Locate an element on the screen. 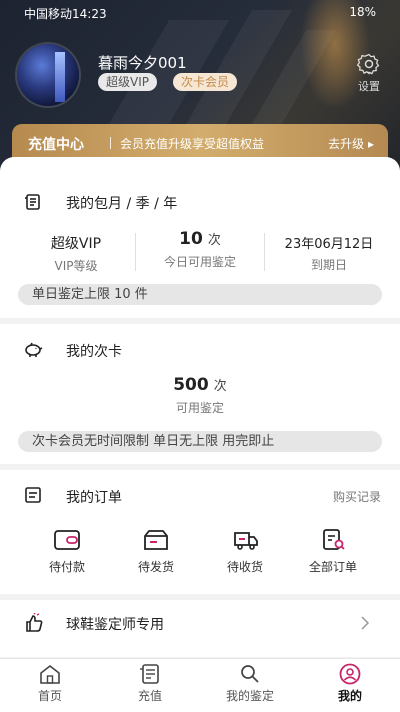  settings-label: 设置 is located at coordinates (369, 86).